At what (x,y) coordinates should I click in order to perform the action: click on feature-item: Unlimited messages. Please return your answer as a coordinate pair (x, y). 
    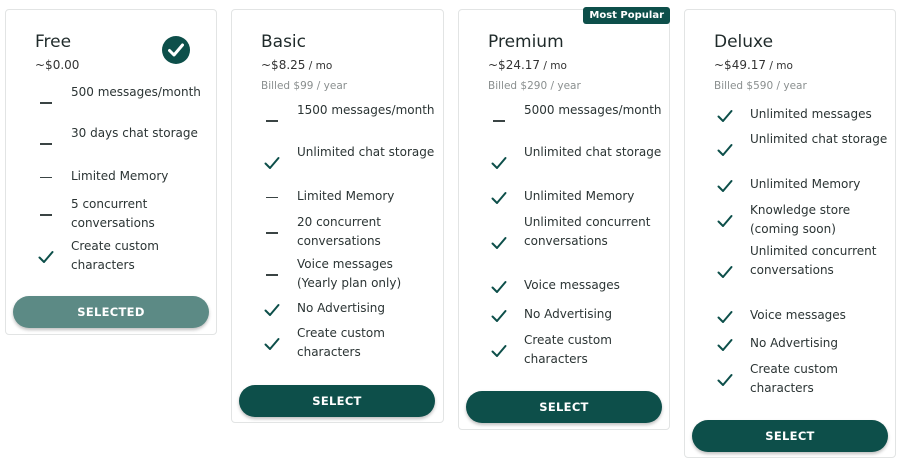
    Looking at the image, I should click on (790, 114).